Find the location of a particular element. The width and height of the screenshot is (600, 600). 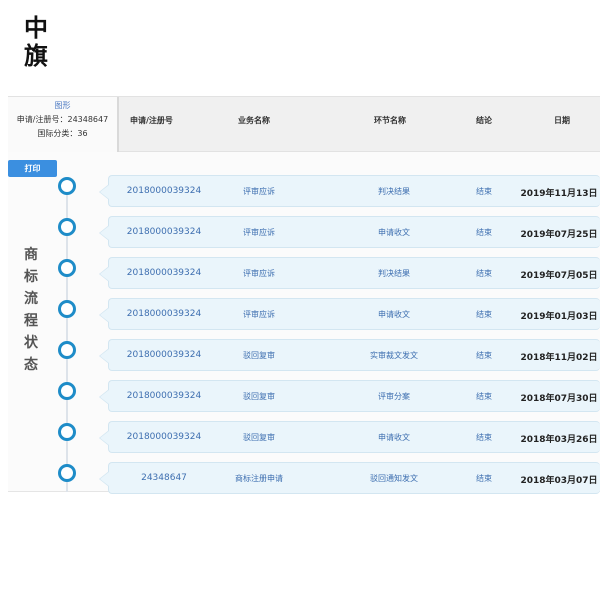

table-row: 2018000039324 评审应诉 判决结果 结束 2019年07月05日 is located at coordinates (349, 273).